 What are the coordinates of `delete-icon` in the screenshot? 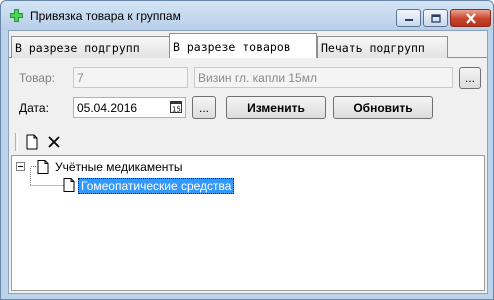 It's located at (54, 142).